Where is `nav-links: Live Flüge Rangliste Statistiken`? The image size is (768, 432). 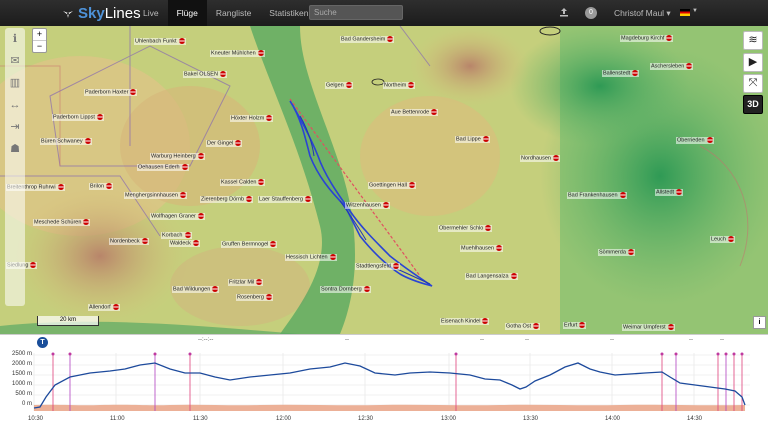 nav-links: Live Flüge Rangliste Statistiken is located at coordinates (226, 13).